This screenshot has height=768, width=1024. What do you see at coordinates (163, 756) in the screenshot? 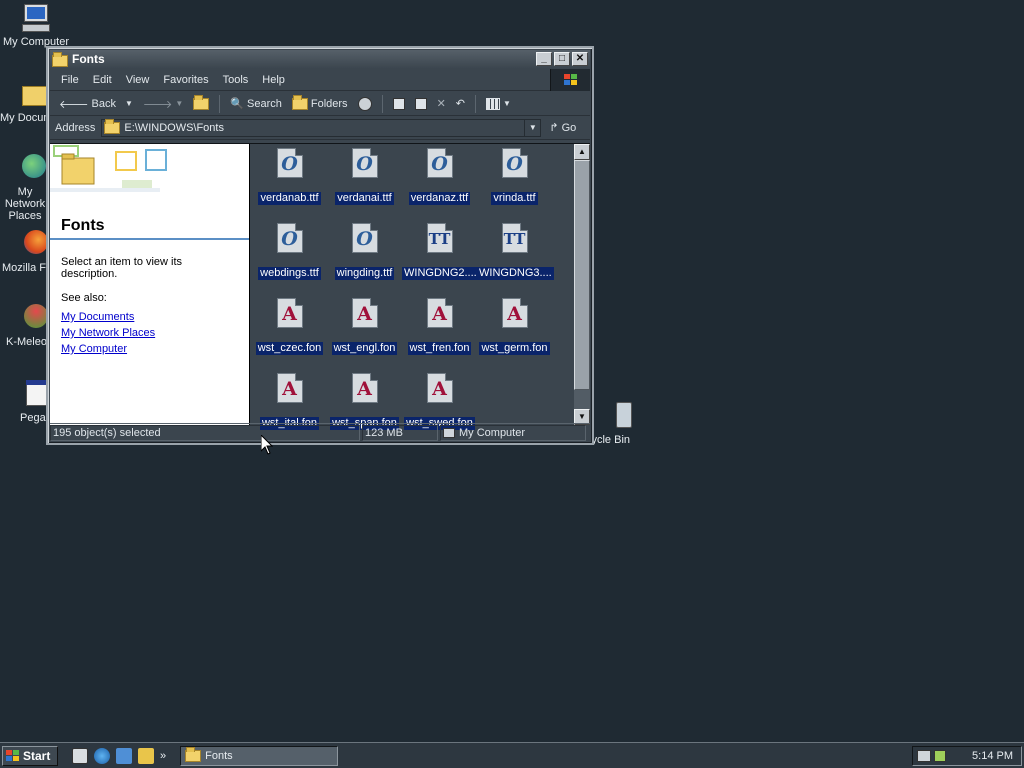
I see `chevron-more-icon: »` at bounding box center [163, 756].